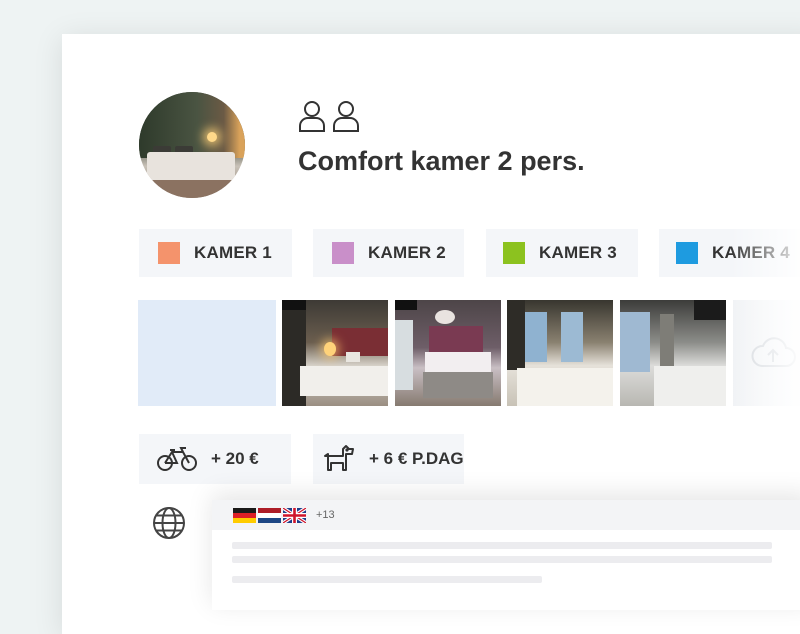  What do you see at coordinates (177, 459) in the screenshot?
I see `bicycle-icon` at bounding box center [177, 459].